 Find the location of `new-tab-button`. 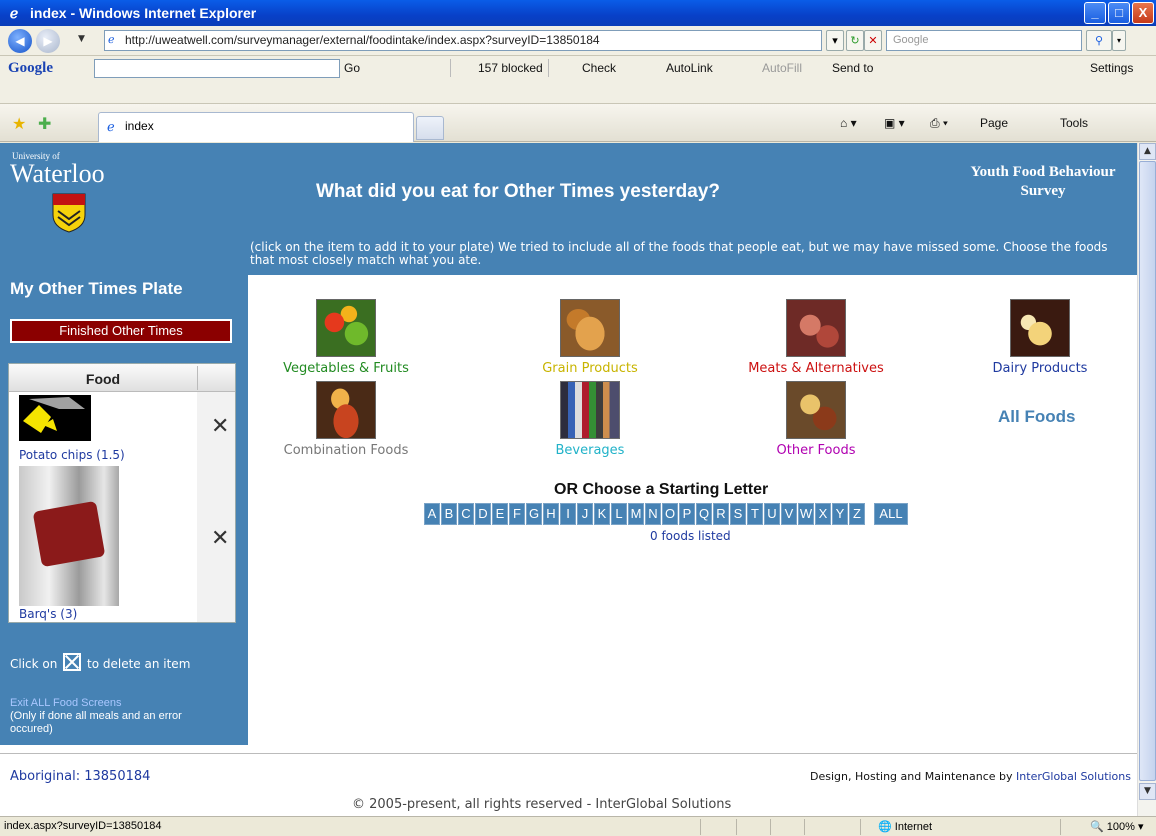

new-tab-button is located at coordinates (430, 128).